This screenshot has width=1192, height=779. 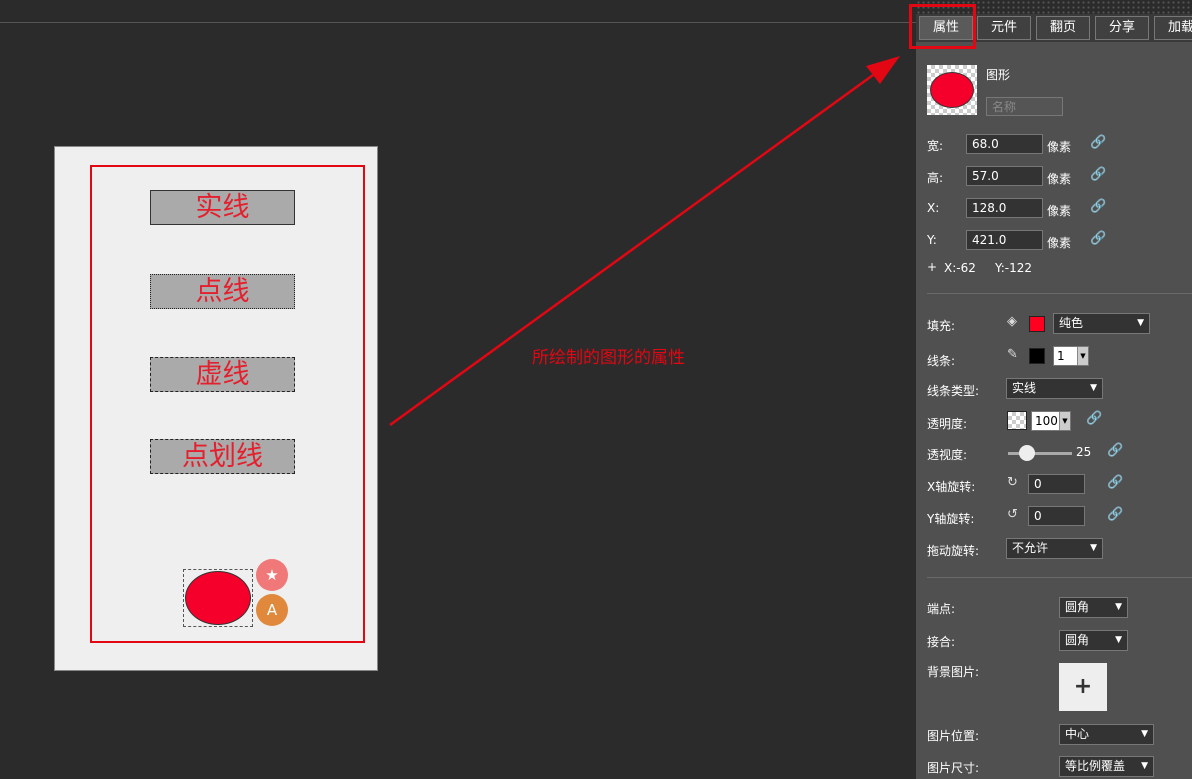 I want to click on perspective-label: 透视度:, so click(x=947, y=455).